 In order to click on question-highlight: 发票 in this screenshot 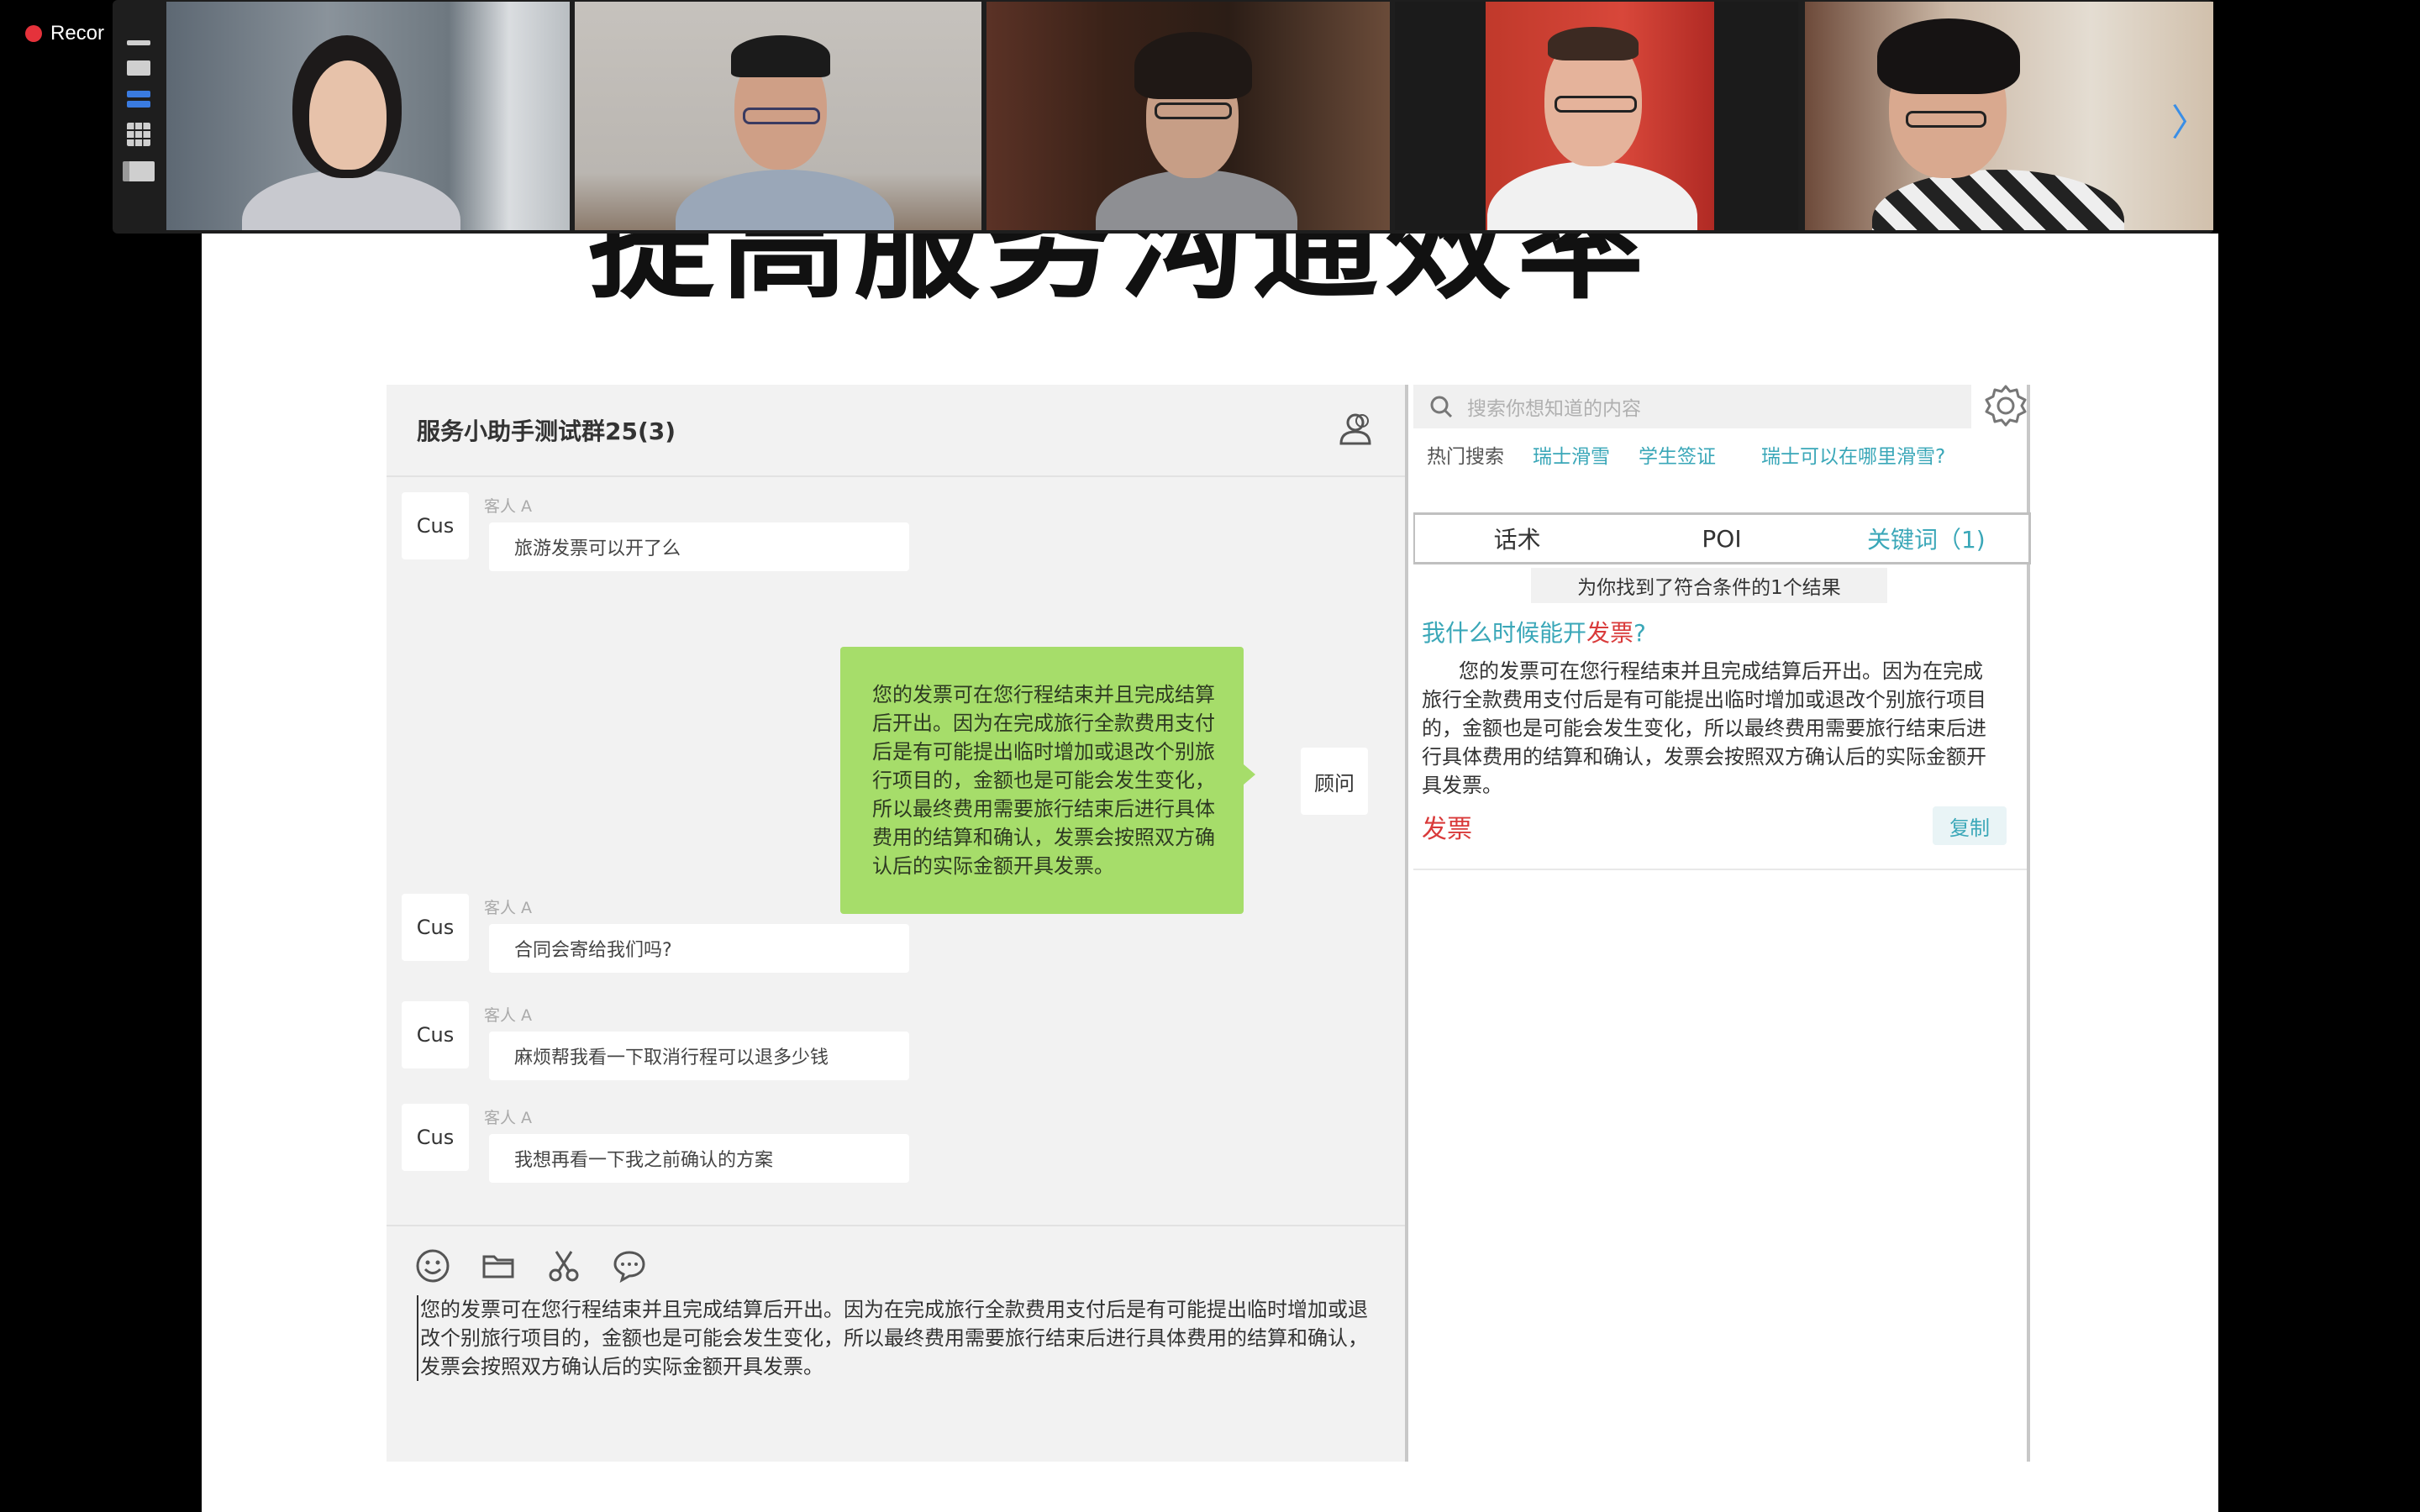, I will do `click(1610, 633)`.